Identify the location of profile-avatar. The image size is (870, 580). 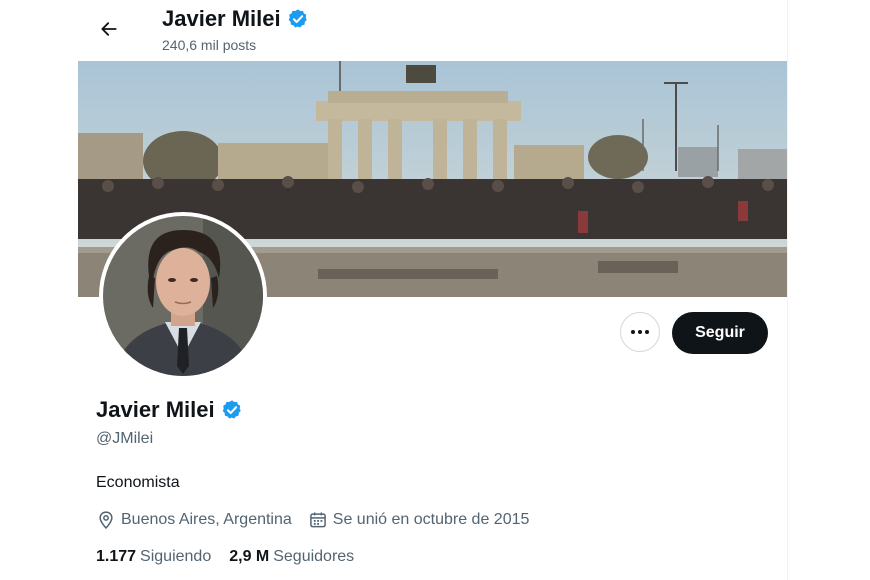
(183, 296).